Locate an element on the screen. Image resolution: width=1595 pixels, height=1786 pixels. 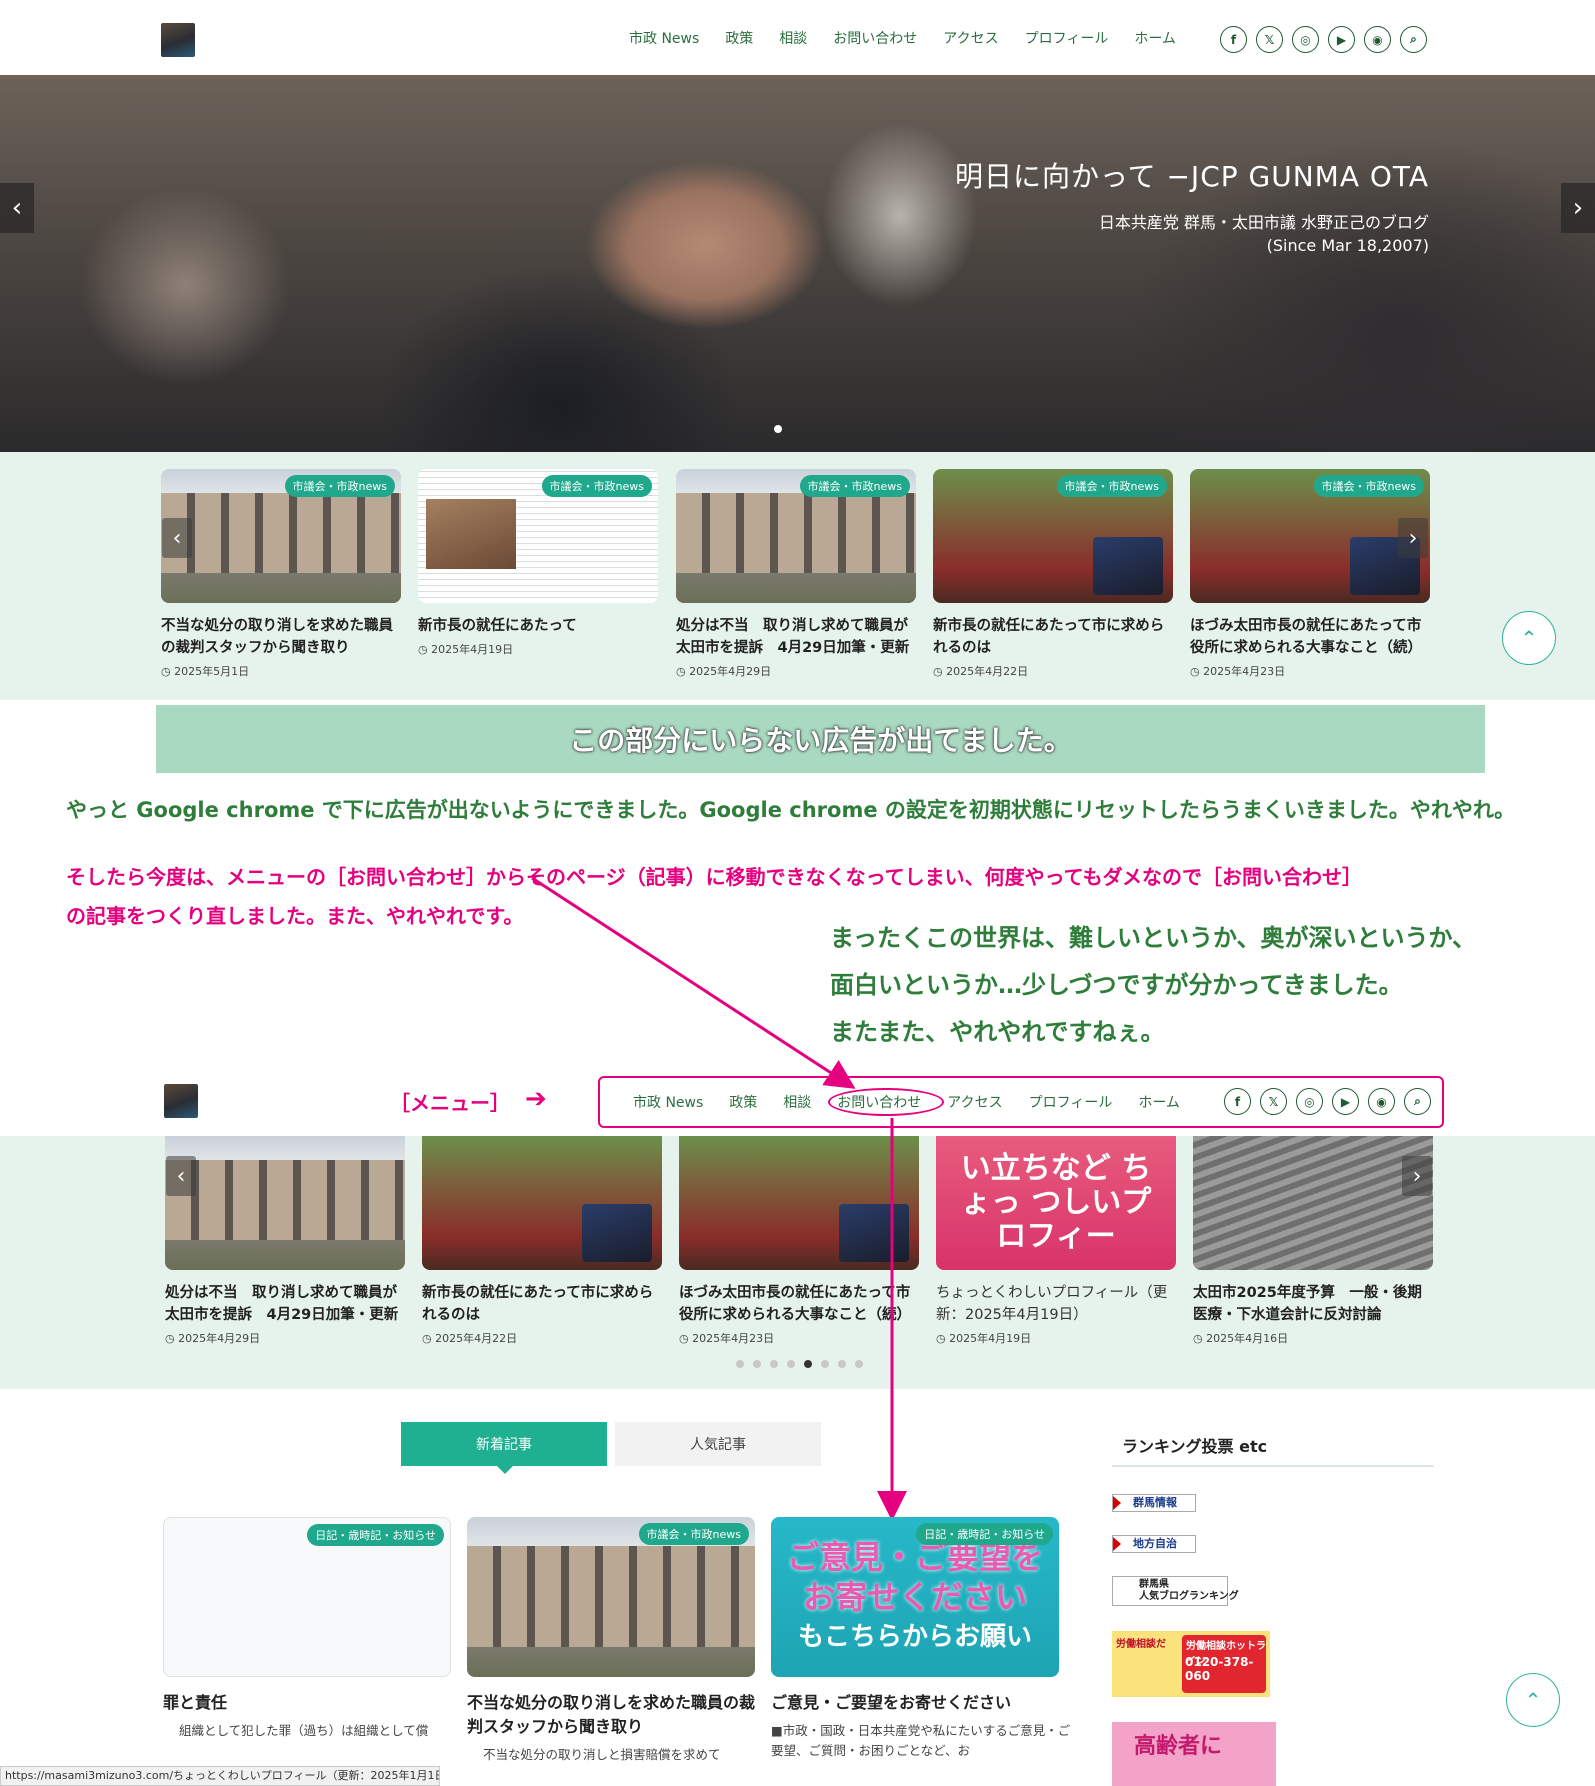
sidebar-divider is located at coordinates (1273, 1466).